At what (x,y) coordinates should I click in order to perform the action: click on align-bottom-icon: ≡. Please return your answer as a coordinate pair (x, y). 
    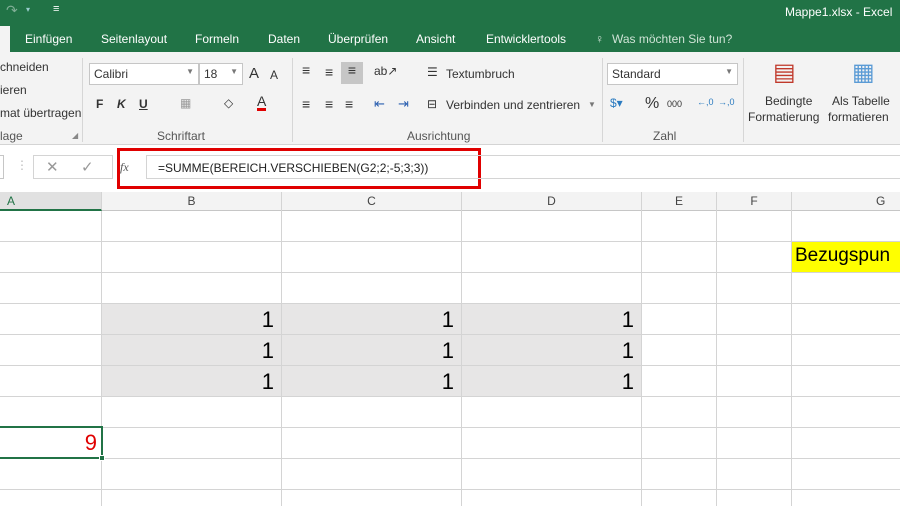
    Looking at the image, I should click on (352, 73).